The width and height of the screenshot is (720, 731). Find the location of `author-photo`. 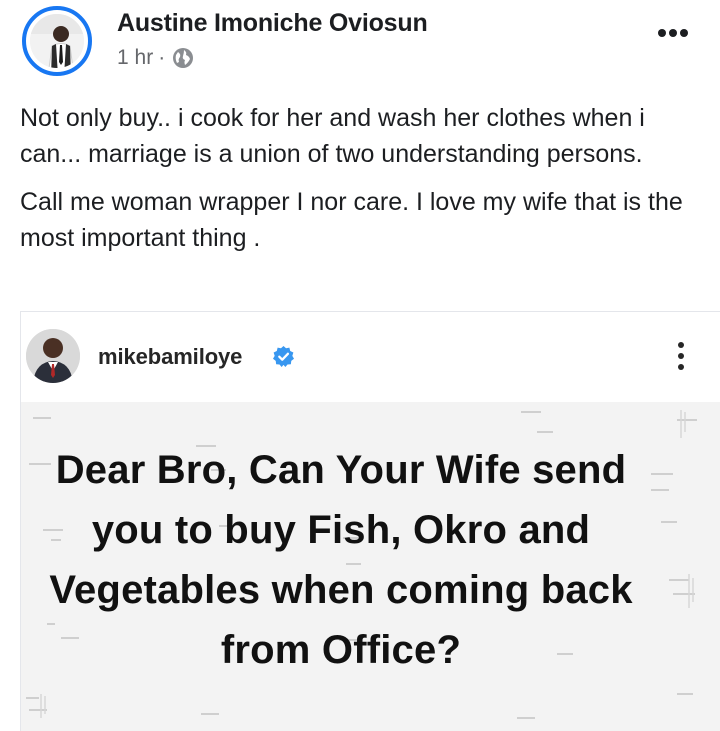

author-photo is located at coordinates (57, 41).